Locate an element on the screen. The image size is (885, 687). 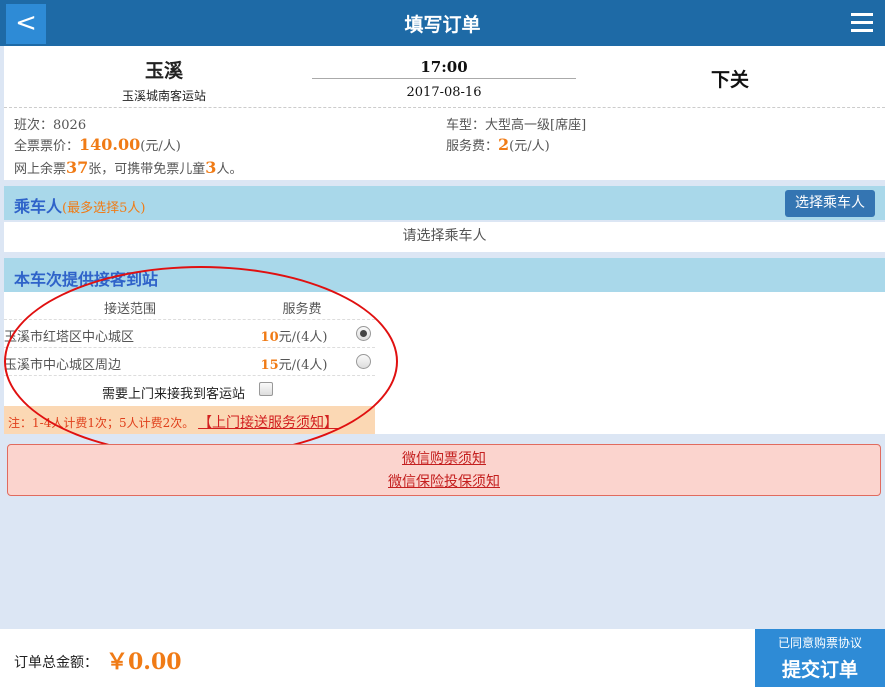
passenger-section: 乘车人(最多选择5人) 选择乘车人 is located at coordinates (444, 203).